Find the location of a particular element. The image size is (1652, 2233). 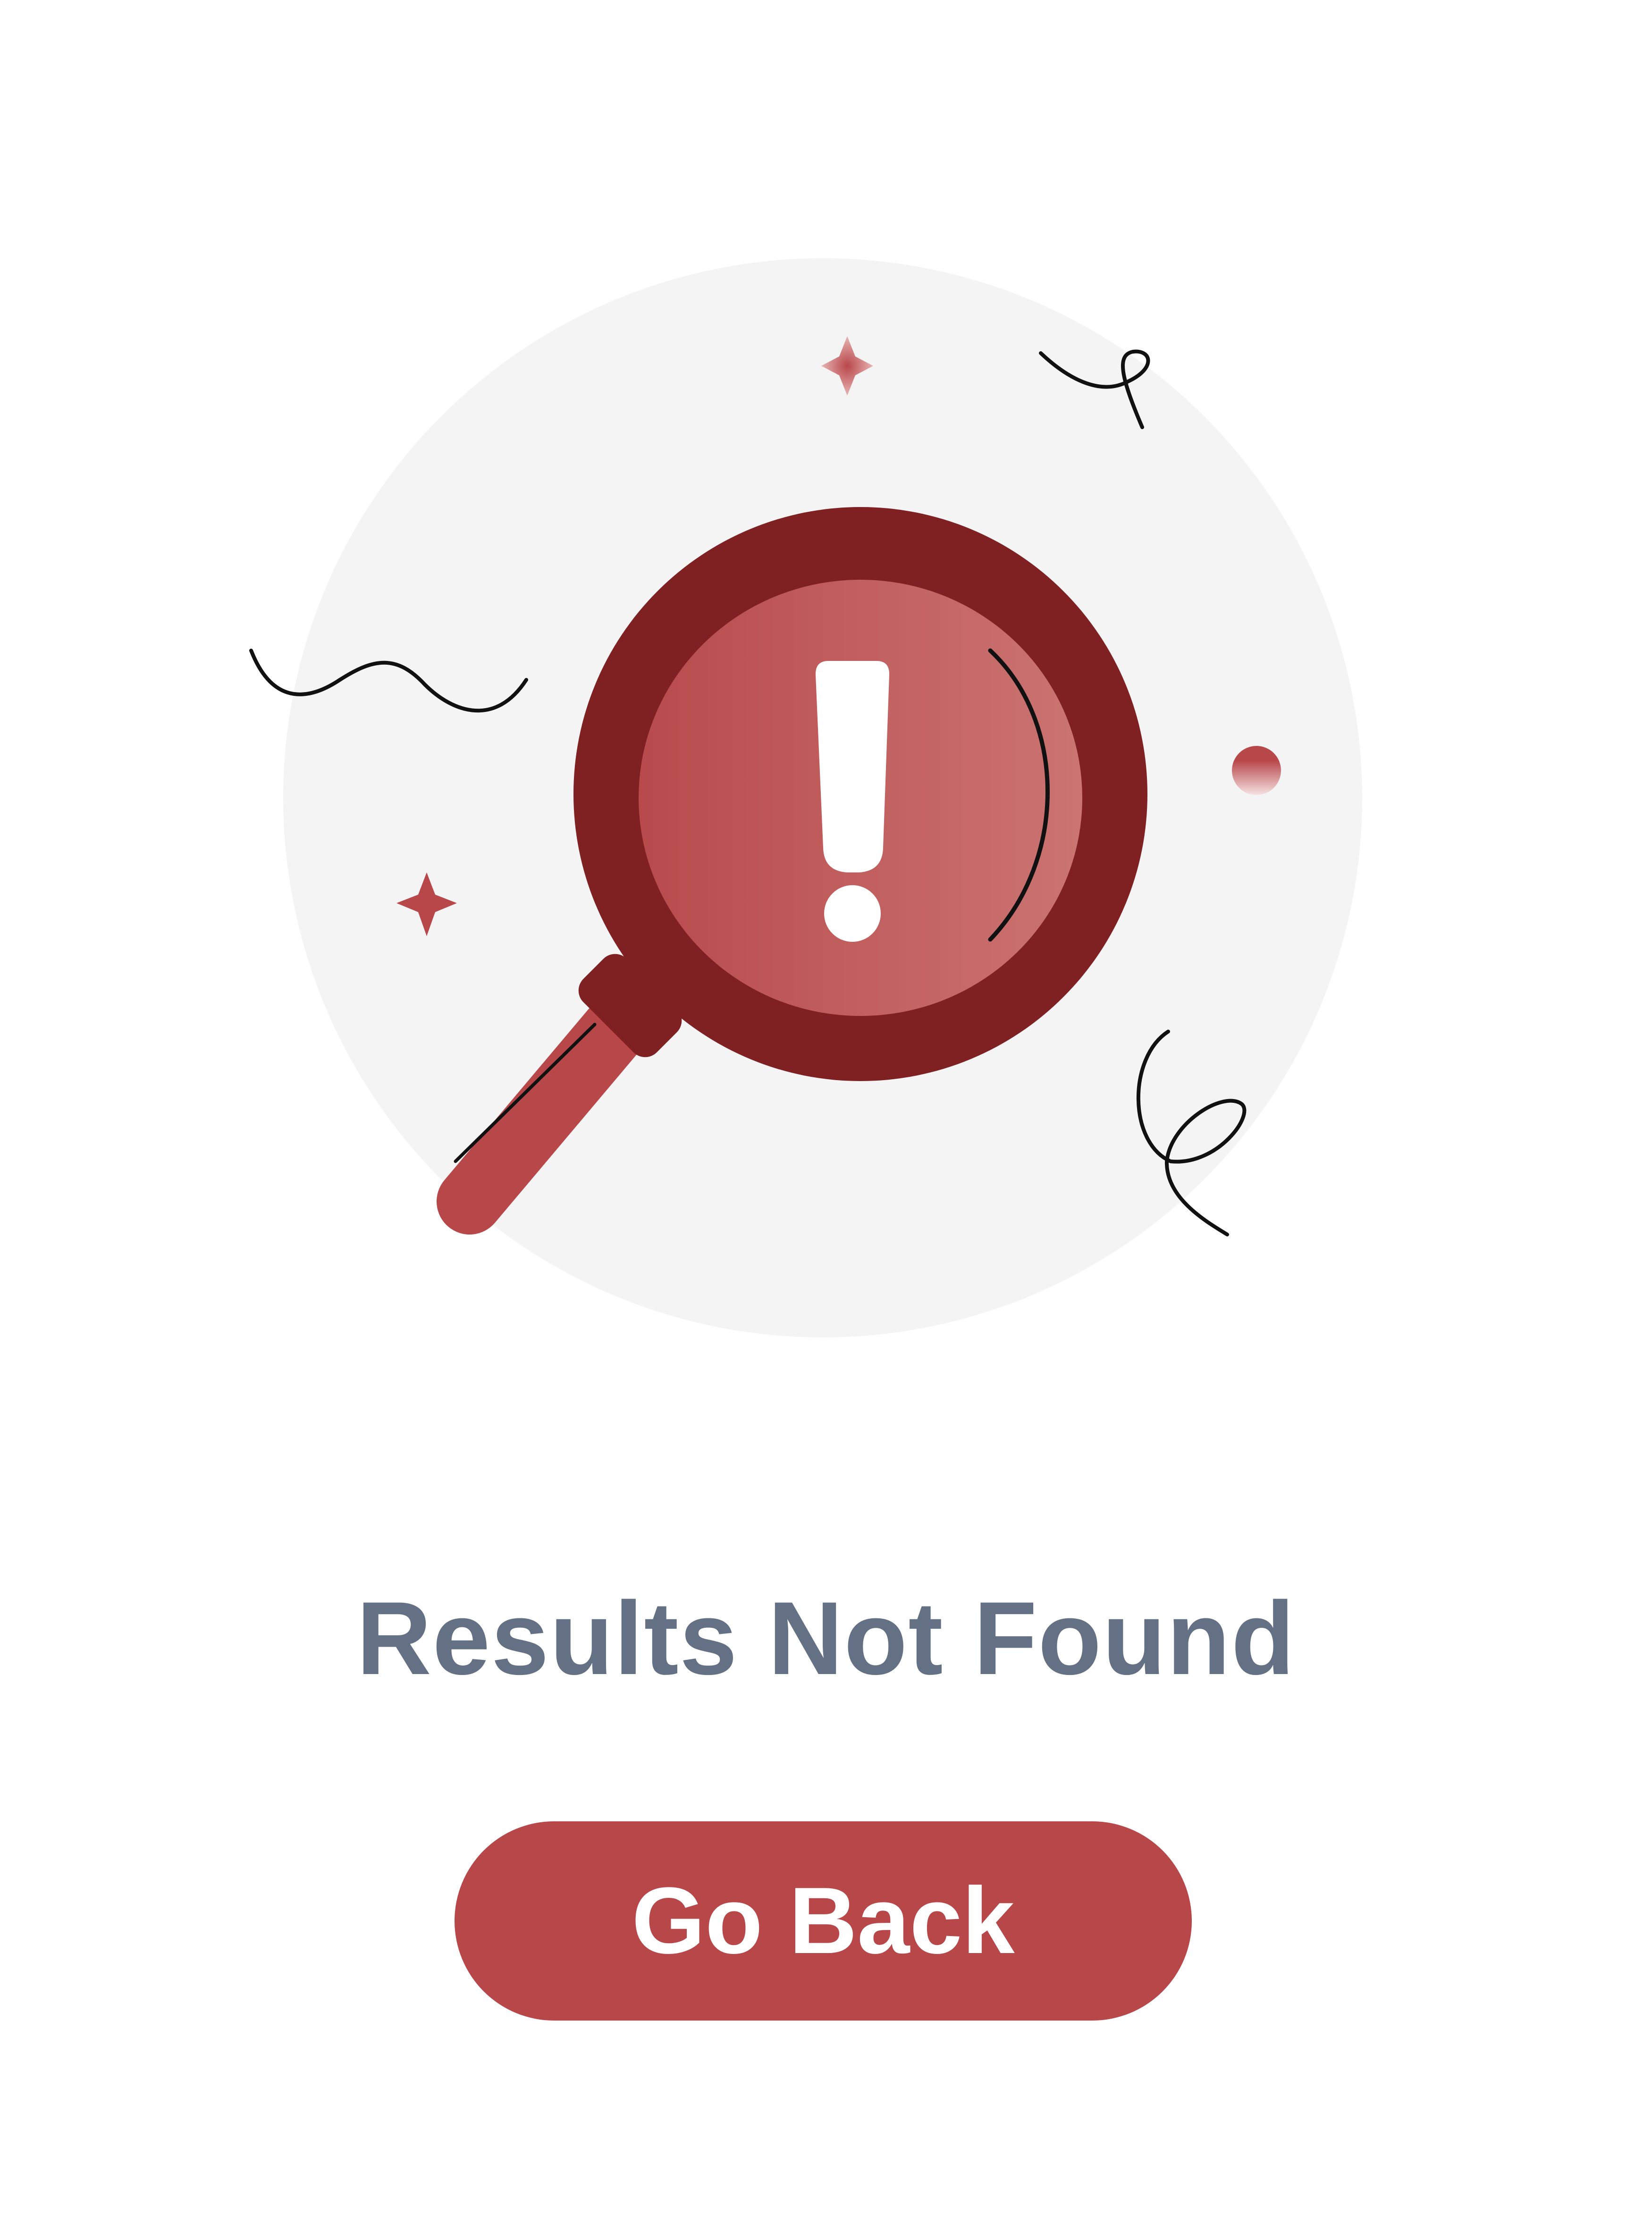

go-back-button: Go Back is located at coordinates (823, 1921).